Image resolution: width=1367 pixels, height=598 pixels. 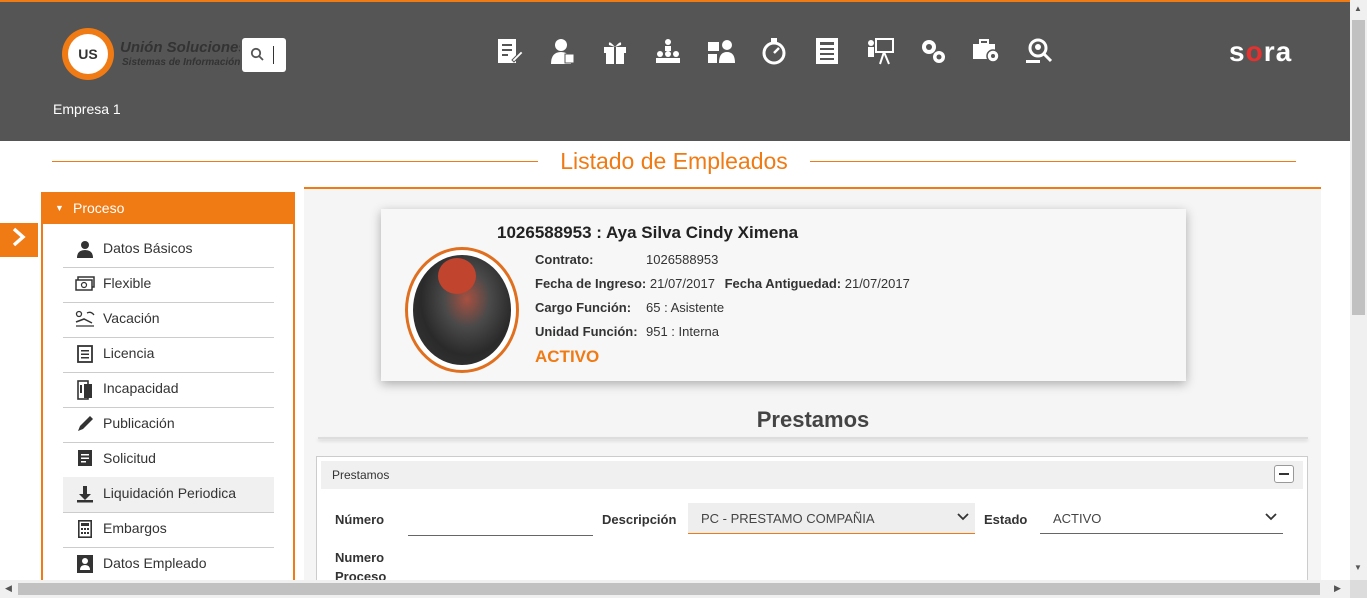 I want to click on money-icon, so click(x=85, y=284).